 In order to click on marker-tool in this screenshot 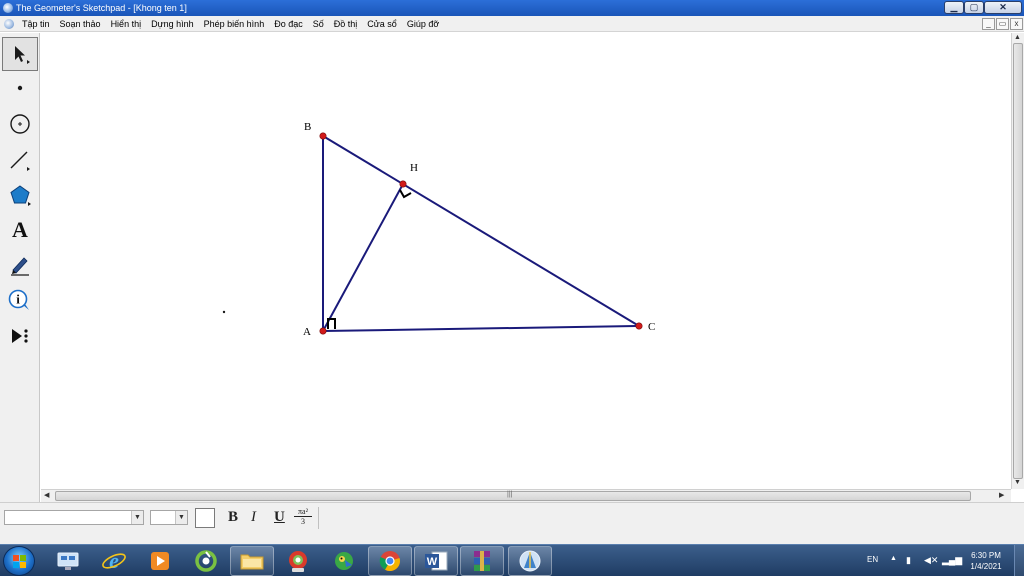, I will do `click(20, 265)`.